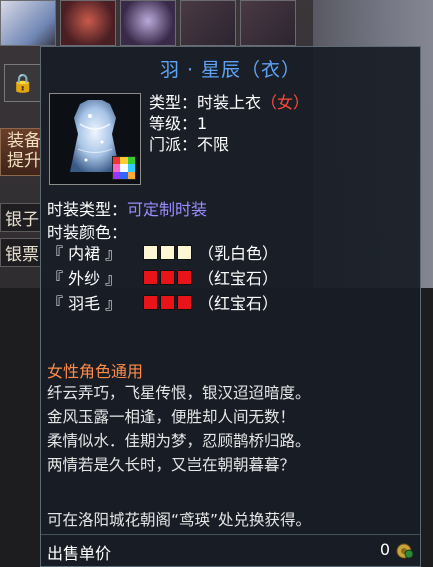  I want to click on color-part-row: 『 内裙 』 （乳白色）, so click(162, 252).